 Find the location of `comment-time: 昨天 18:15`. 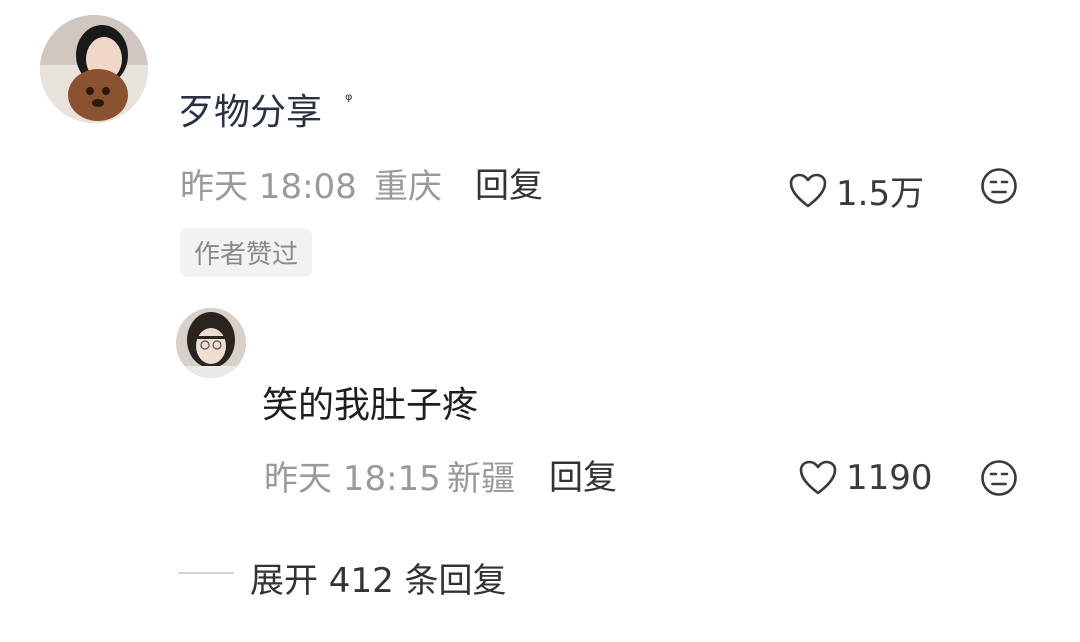

comment-time: 昨天 18:15 is located at coordinates (352, 479).